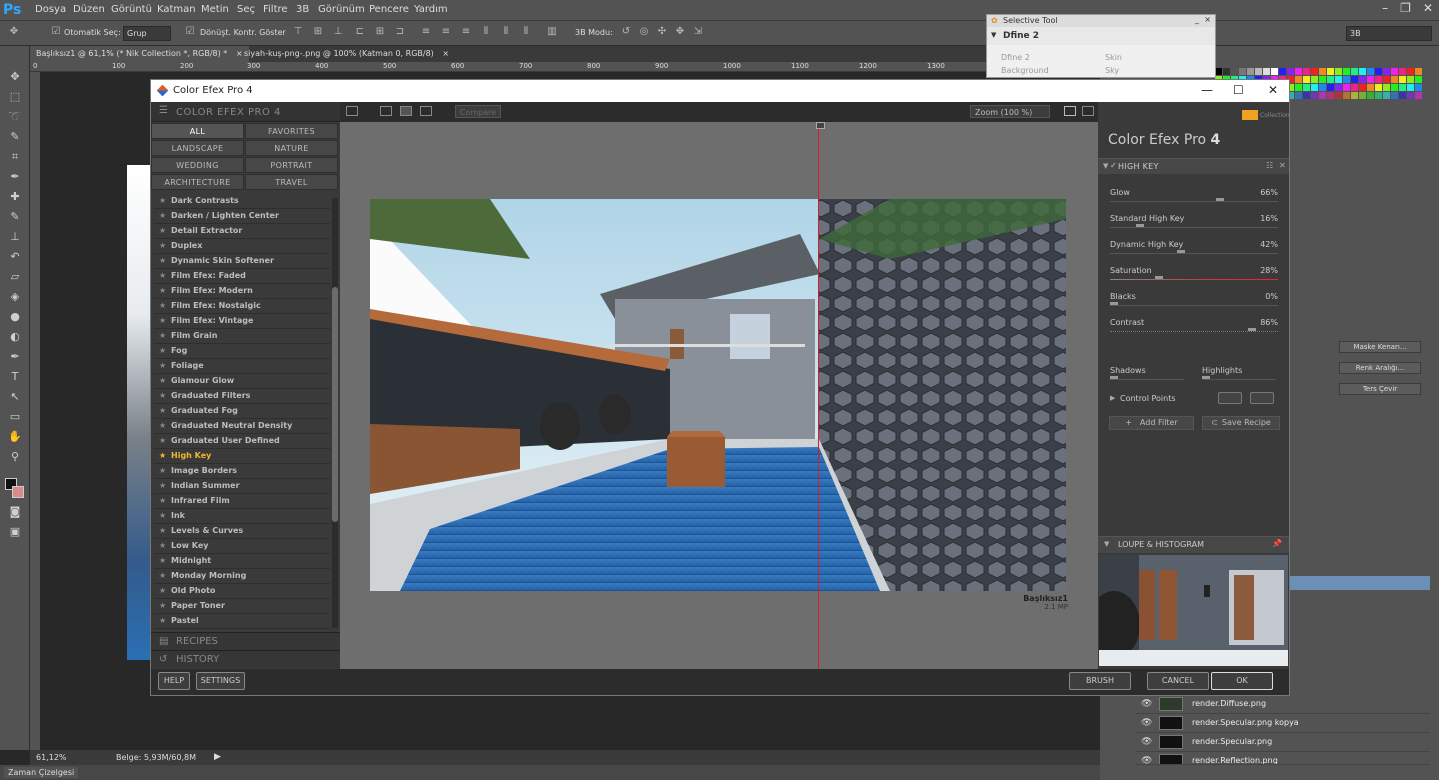 The width and height of the screenshot is (1439, 780). I want to click on close-icon: ✕, so click(1273, 90).